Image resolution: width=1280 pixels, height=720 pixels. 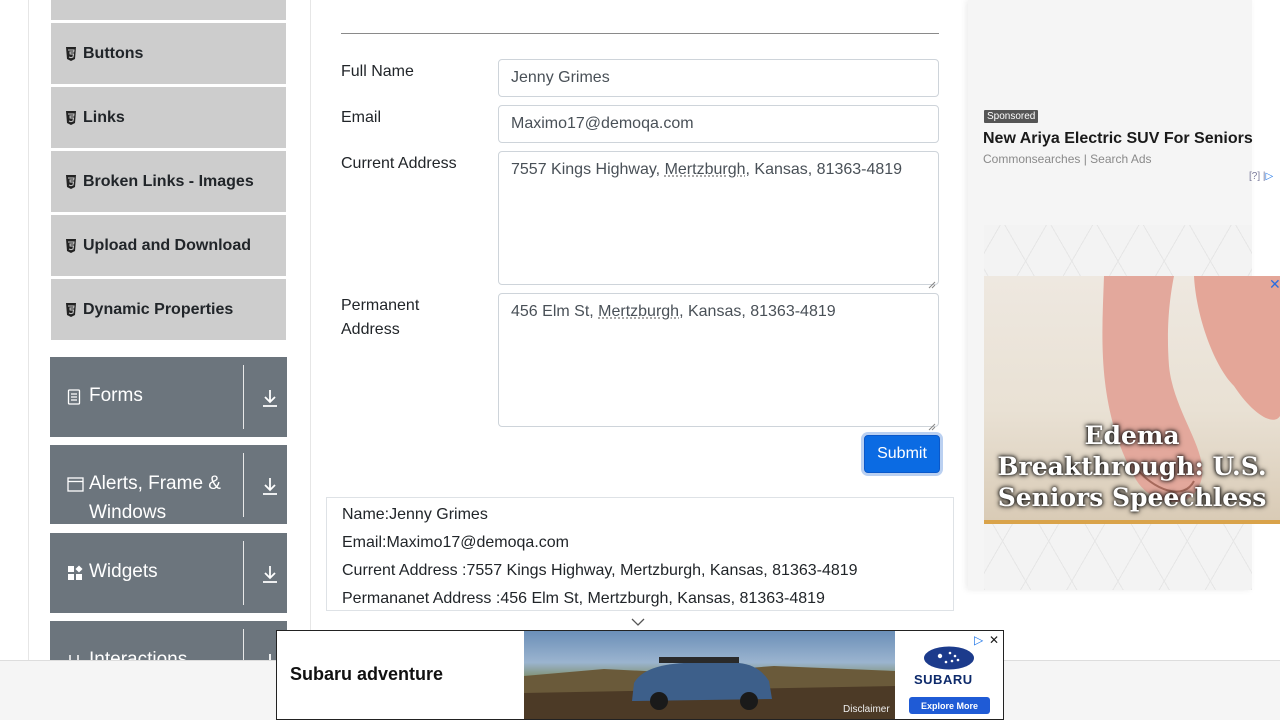 I want to click on output-email: Email:Maximo17@demoqa.com, so click(x=455, y=542).